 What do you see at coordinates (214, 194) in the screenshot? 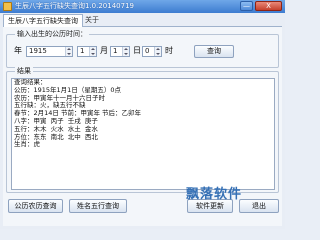
I see `watermark-text: 飘落软件` at bounding box center [214, 194].